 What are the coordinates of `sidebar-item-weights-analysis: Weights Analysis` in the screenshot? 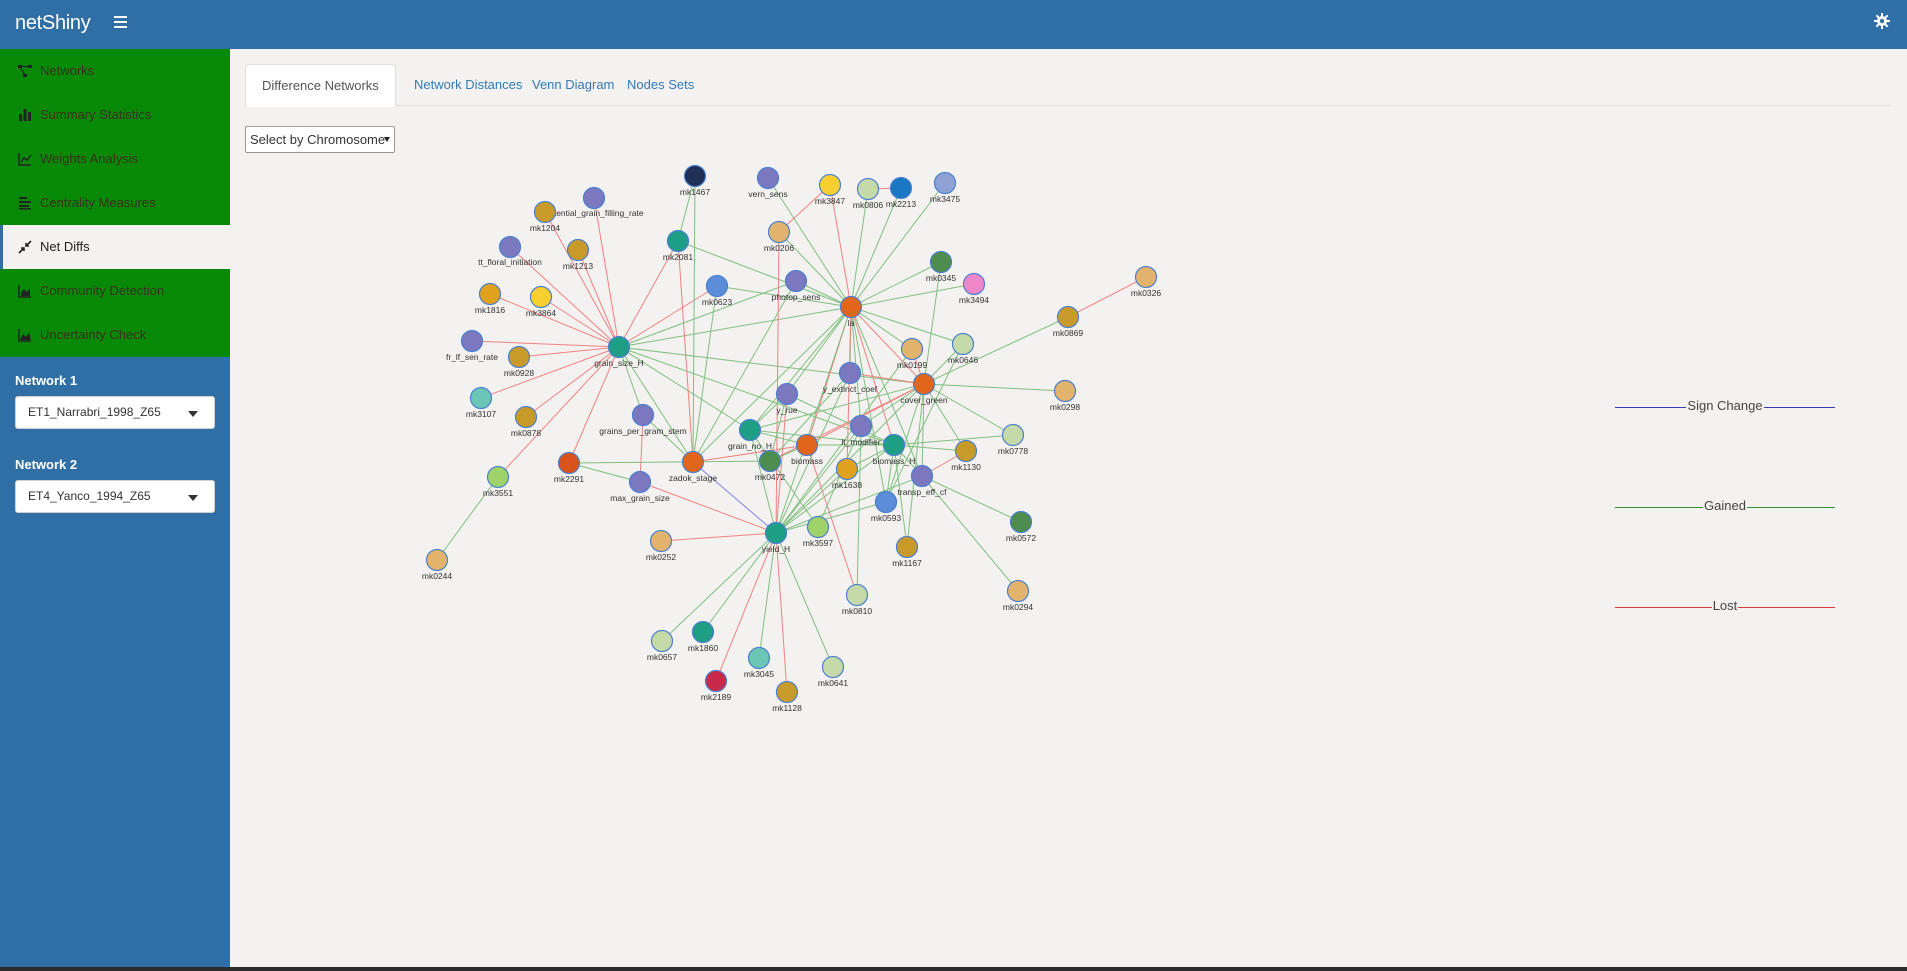 It's located at (115, 159).